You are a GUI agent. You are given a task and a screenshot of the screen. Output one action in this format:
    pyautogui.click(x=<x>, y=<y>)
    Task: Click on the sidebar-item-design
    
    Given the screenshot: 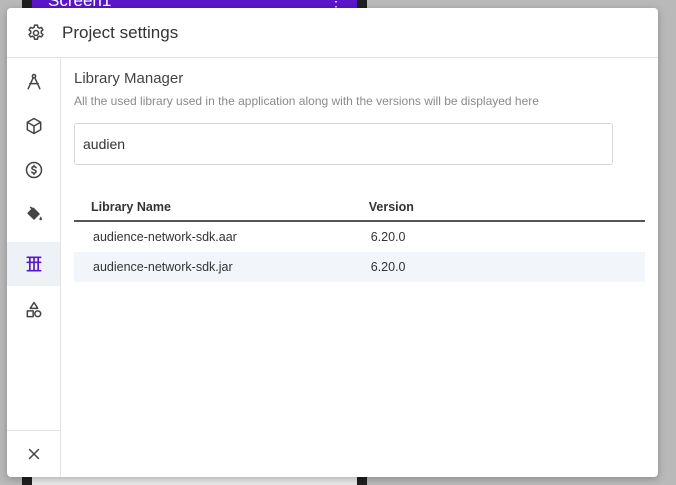 What is the action you would take?
    pyautogui.click(x=33, y=82)
    